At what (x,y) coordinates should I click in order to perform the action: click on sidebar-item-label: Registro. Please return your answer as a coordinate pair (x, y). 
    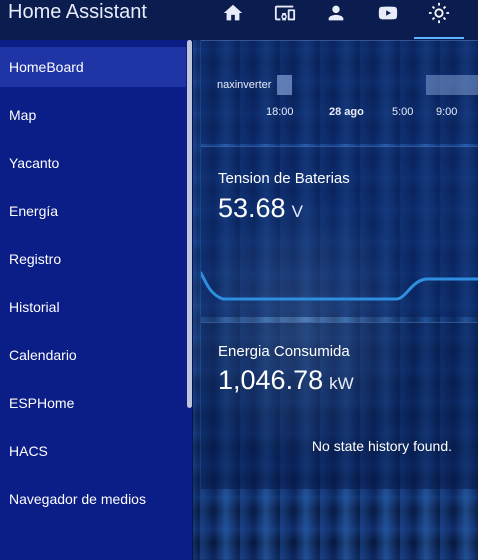
    Looking at the image, I should click on (35, 259).